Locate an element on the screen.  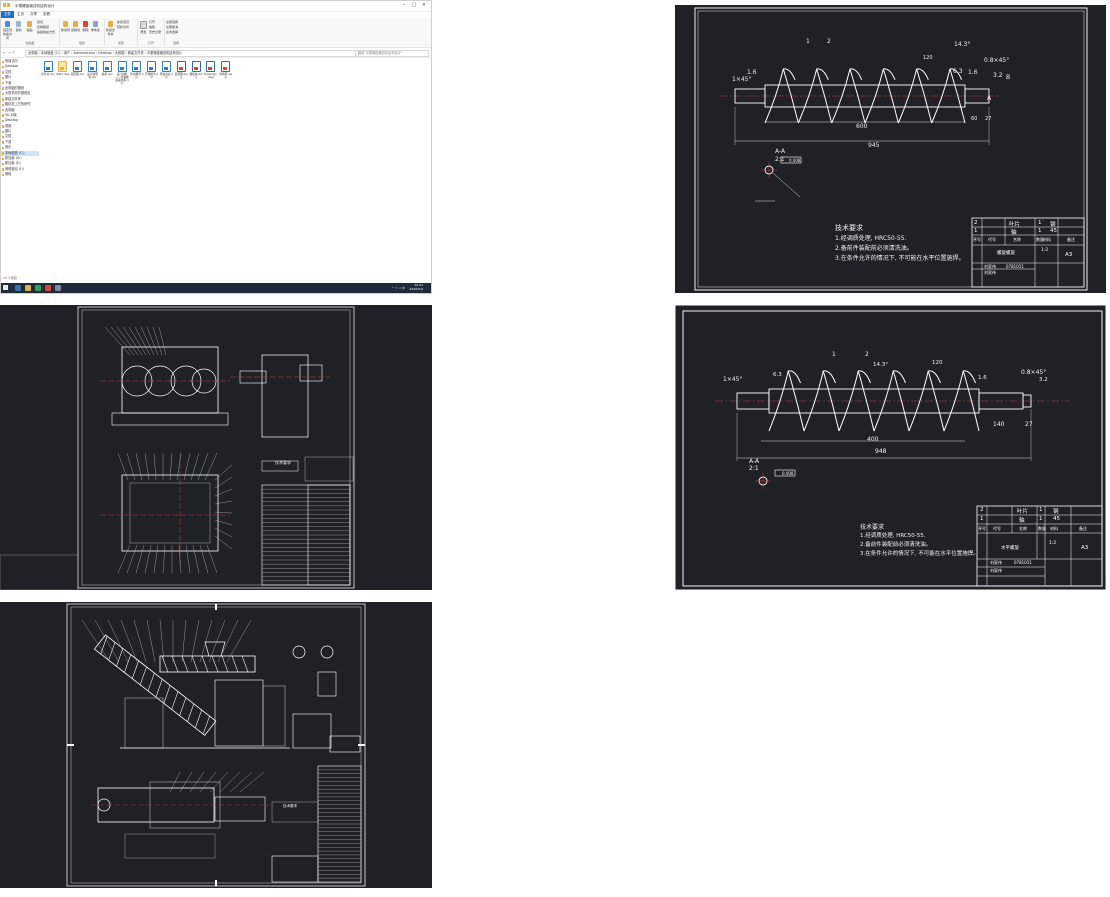
copy-button: 复制 is located at coordinates (18, 26).